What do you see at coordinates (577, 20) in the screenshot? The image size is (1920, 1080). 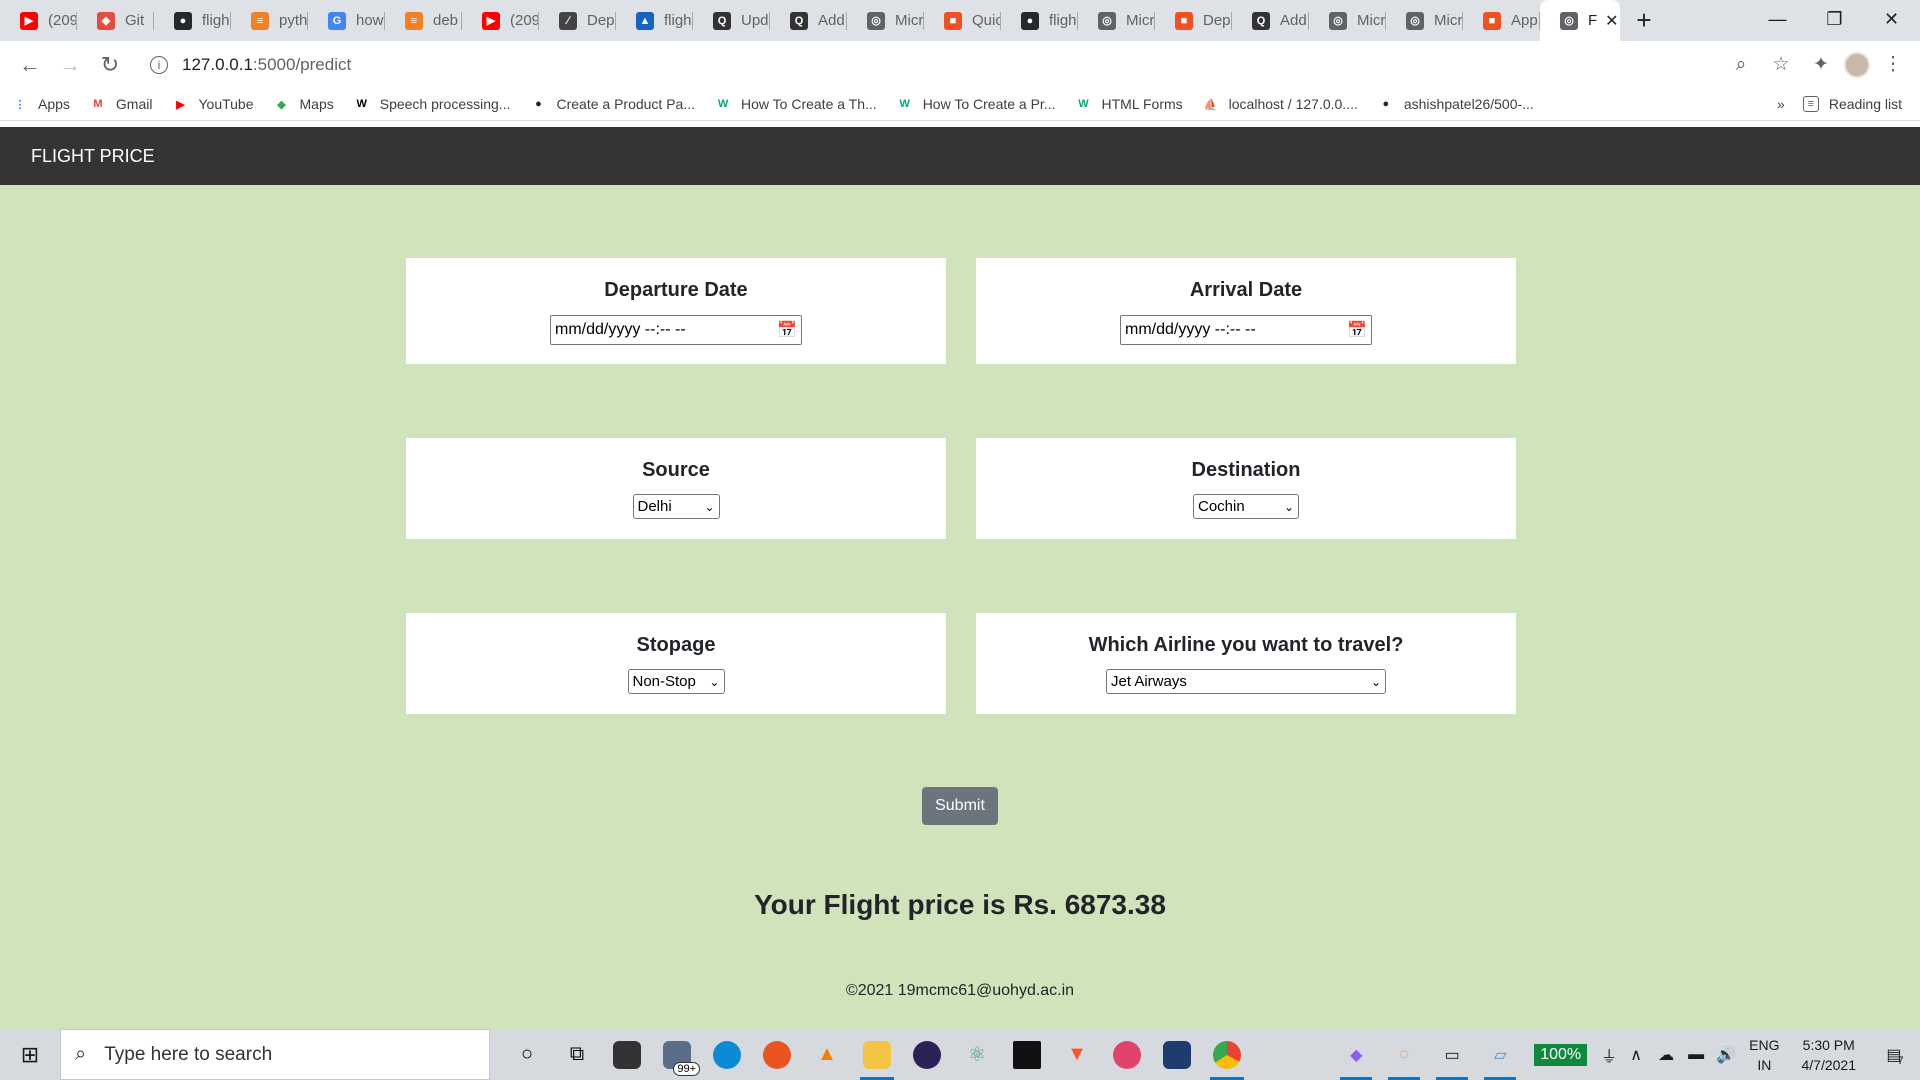 I see `browser-tab: ∕ Dep` at bounding box center [577, 20].